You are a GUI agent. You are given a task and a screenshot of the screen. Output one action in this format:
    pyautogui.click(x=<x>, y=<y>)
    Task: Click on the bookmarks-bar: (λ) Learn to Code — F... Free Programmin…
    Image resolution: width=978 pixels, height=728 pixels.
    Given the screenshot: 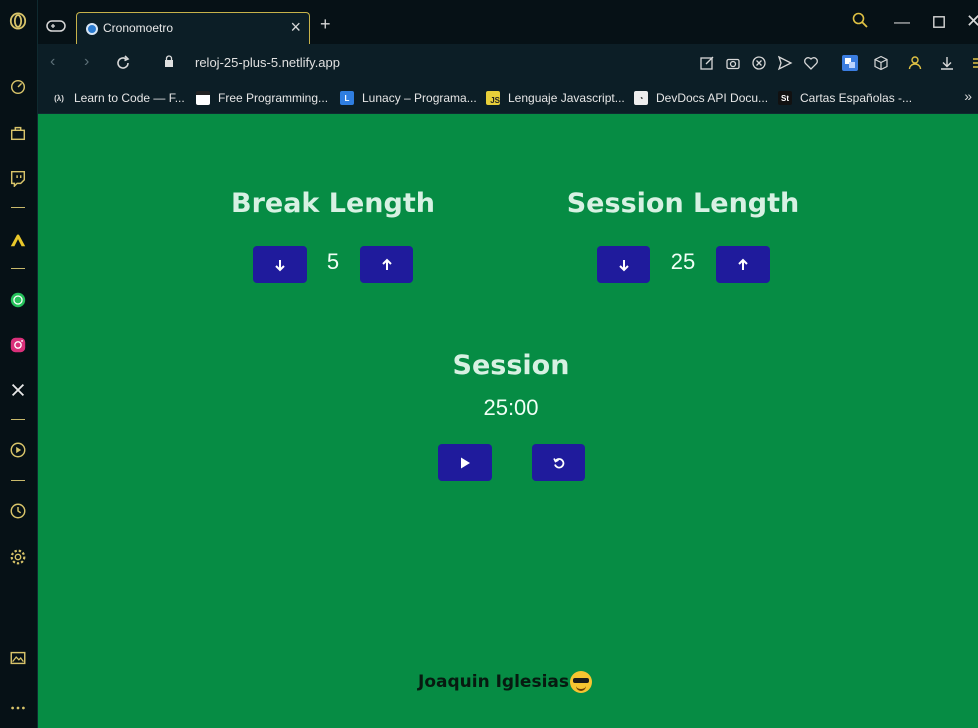 What is the action you would take?
    pyautogui.click(x=508, y=98)
    